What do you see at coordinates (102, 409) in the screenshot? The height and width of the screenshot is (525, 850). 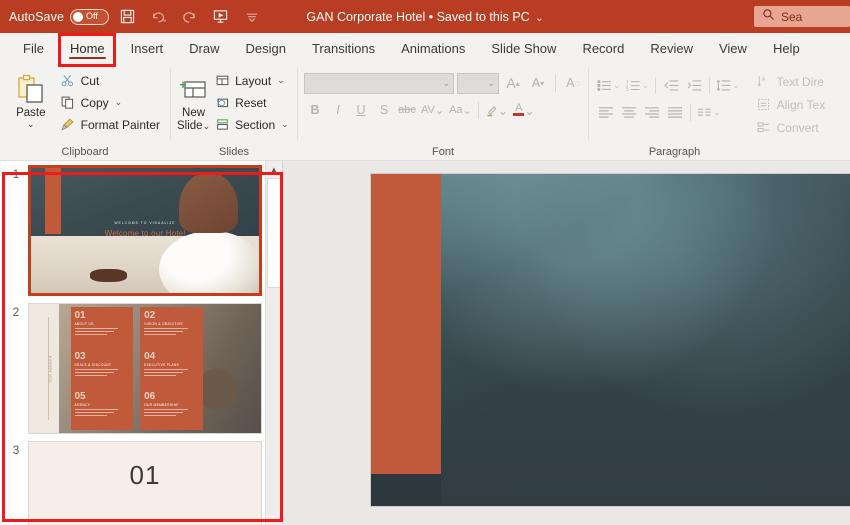 I see `agenda-item: 05 AGENCY` at bounding box center [102, 409].